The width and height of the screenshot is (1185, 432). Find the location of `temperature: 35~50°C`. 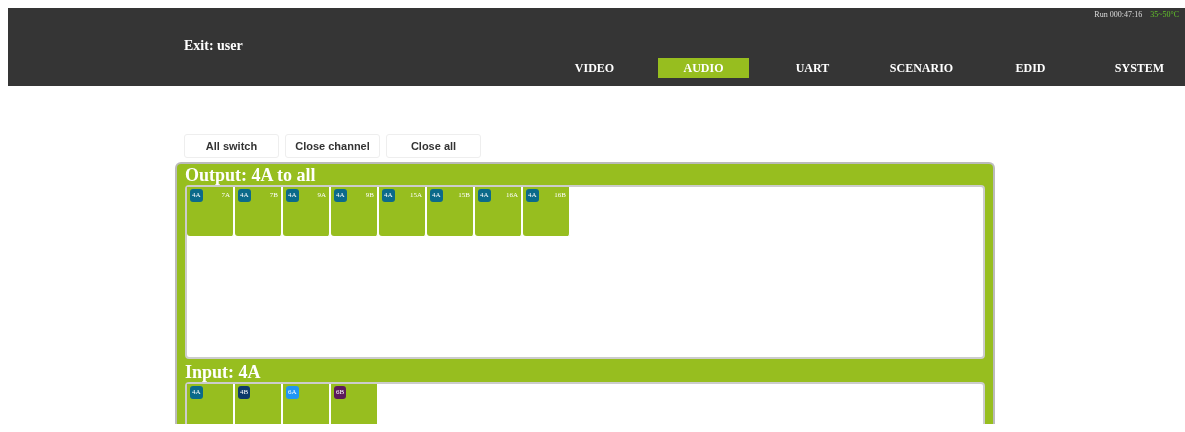

temperature: 35~50°C is located at coordinates (1164, 15).